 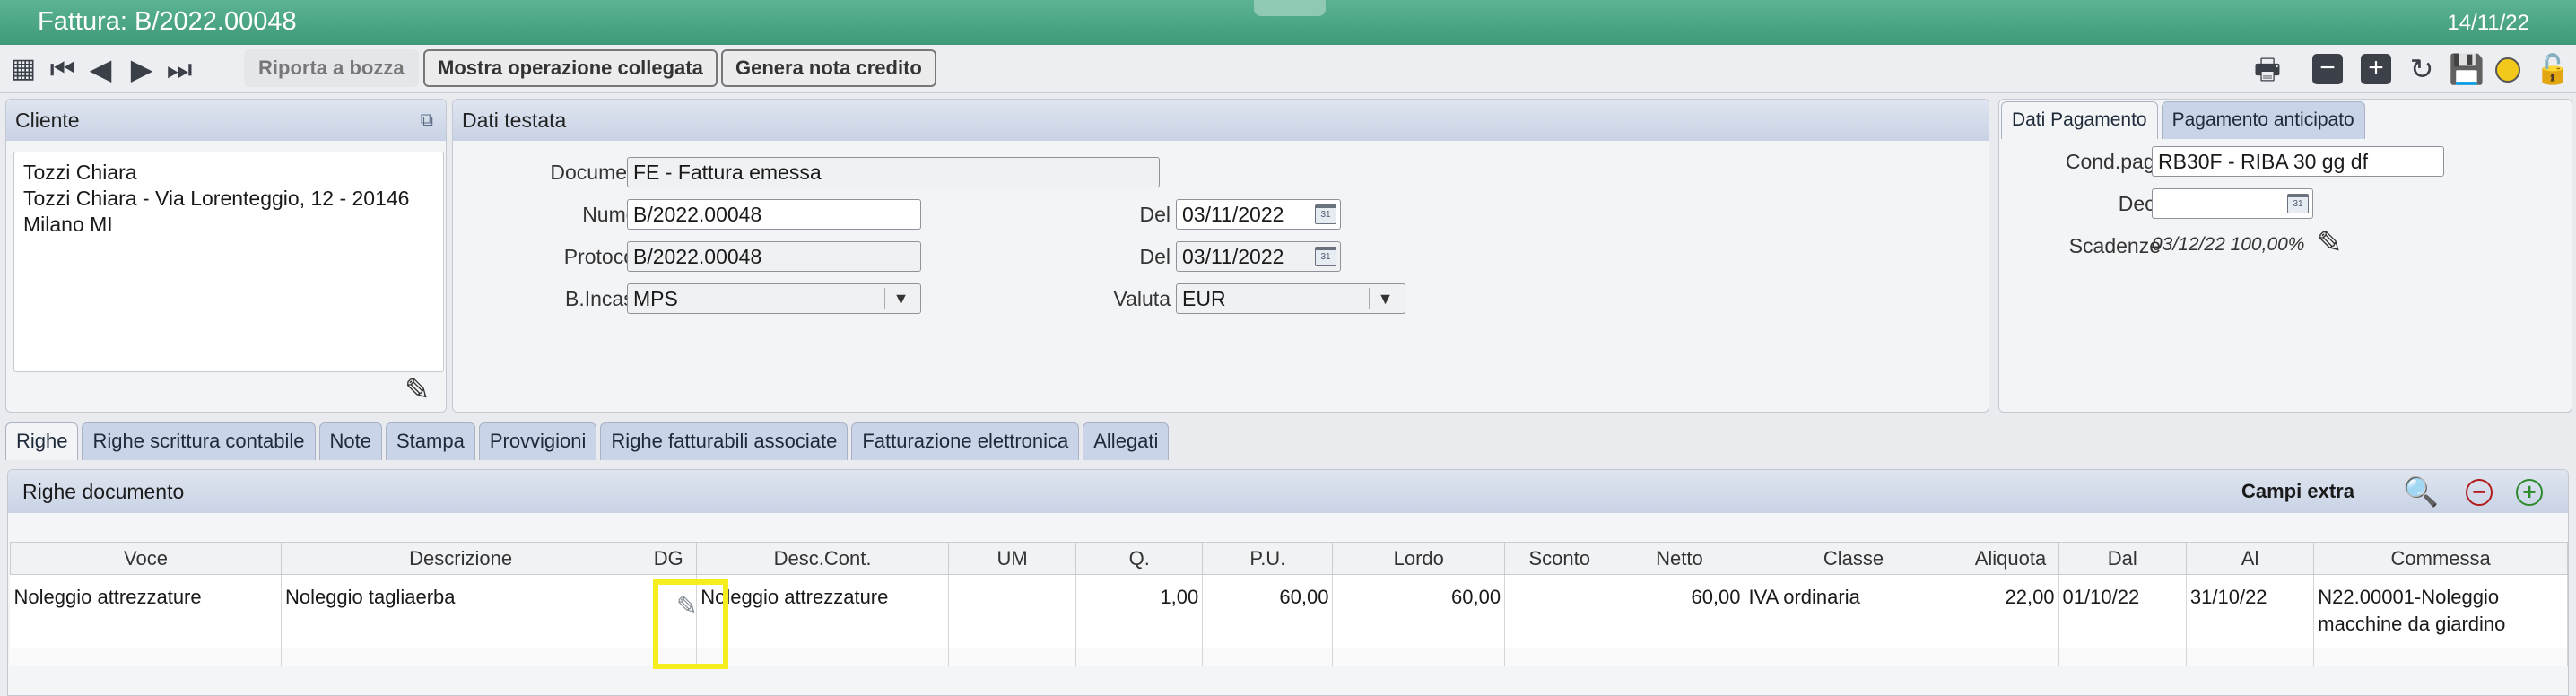 I want to click on cell-al: 31/10/22, so click(x=2250, y=611).